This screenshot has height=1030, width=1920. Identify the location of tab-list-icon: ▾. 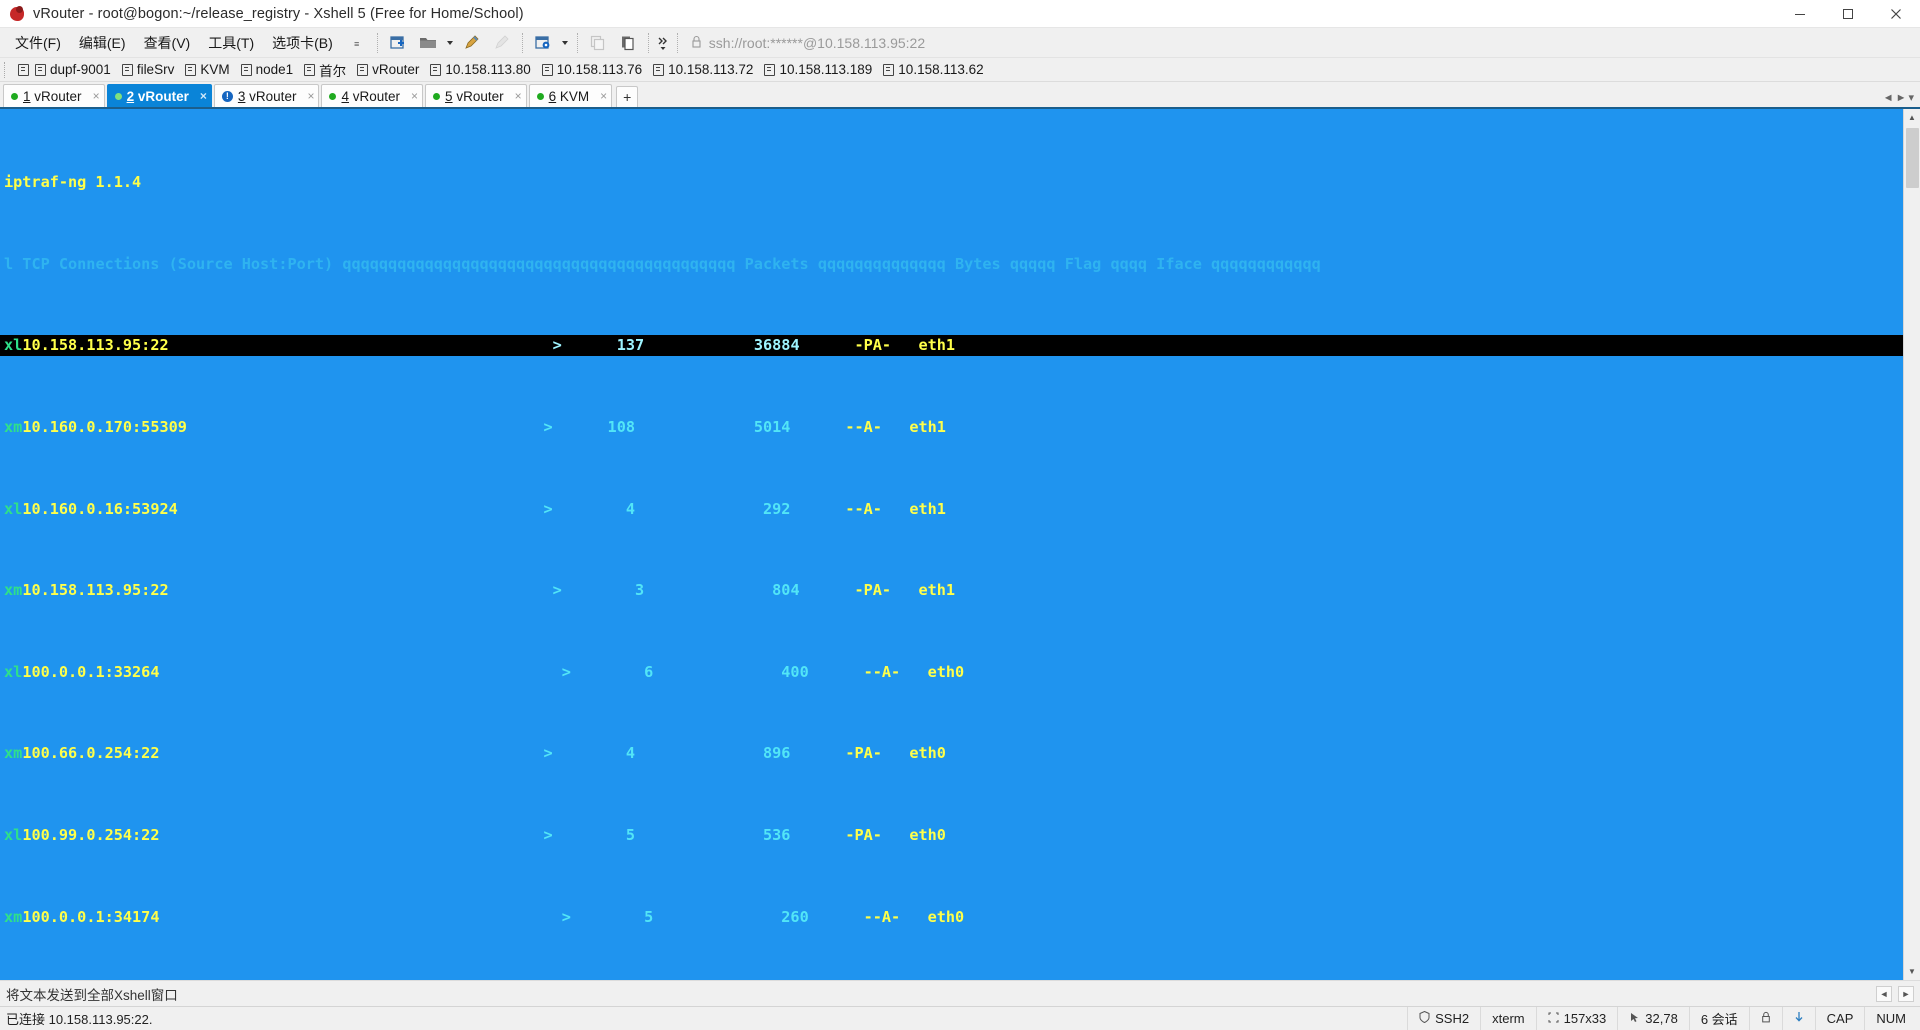
(1911, 97).